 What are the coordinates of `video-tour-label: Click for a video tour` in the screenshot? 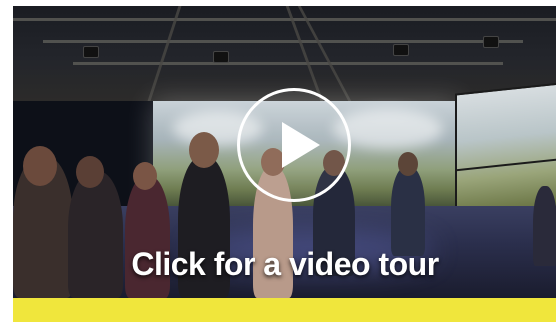 It's located at (285, 264).